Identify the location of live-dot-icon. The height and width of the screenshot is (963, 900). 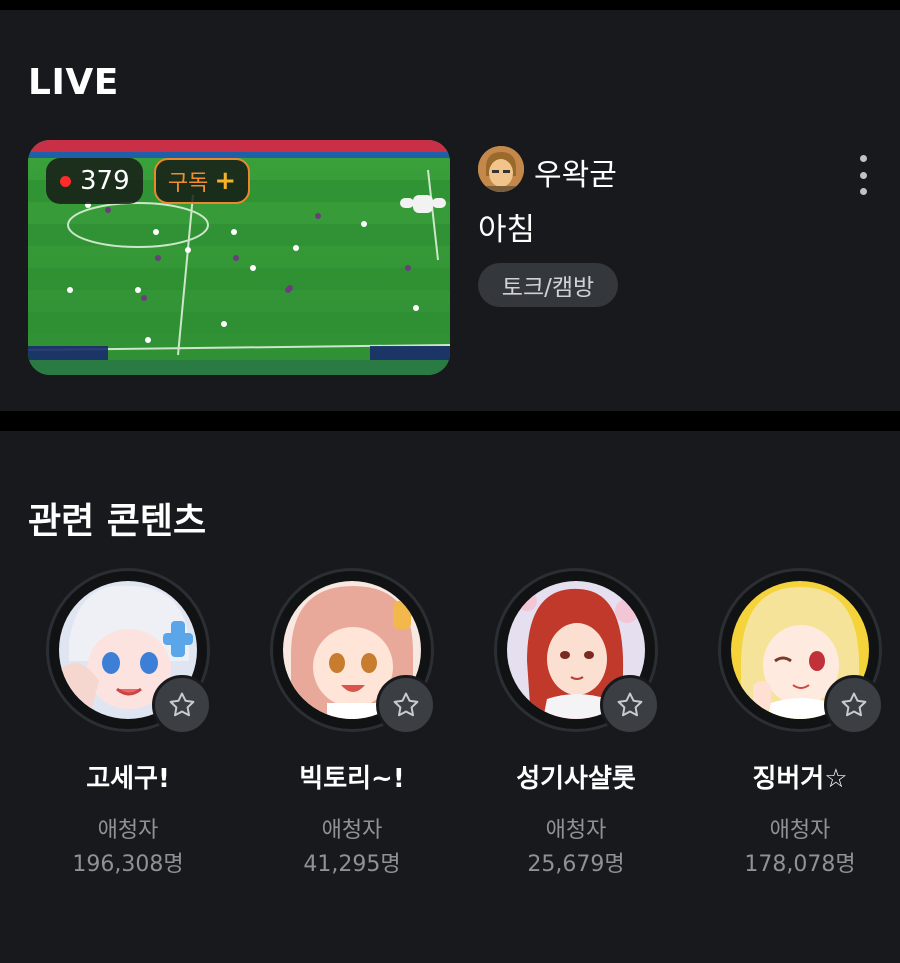
(65, 181).